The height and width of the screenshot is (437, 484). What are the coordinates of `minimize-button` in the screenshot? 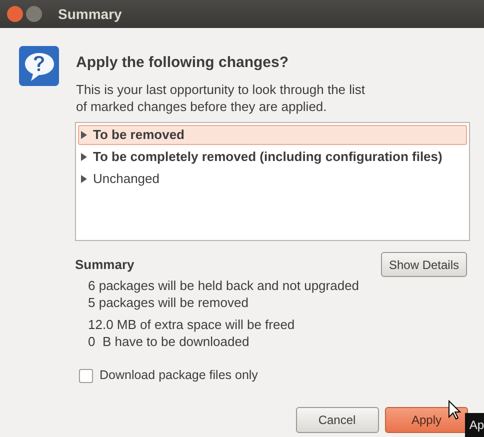 It's located at (34, 14).